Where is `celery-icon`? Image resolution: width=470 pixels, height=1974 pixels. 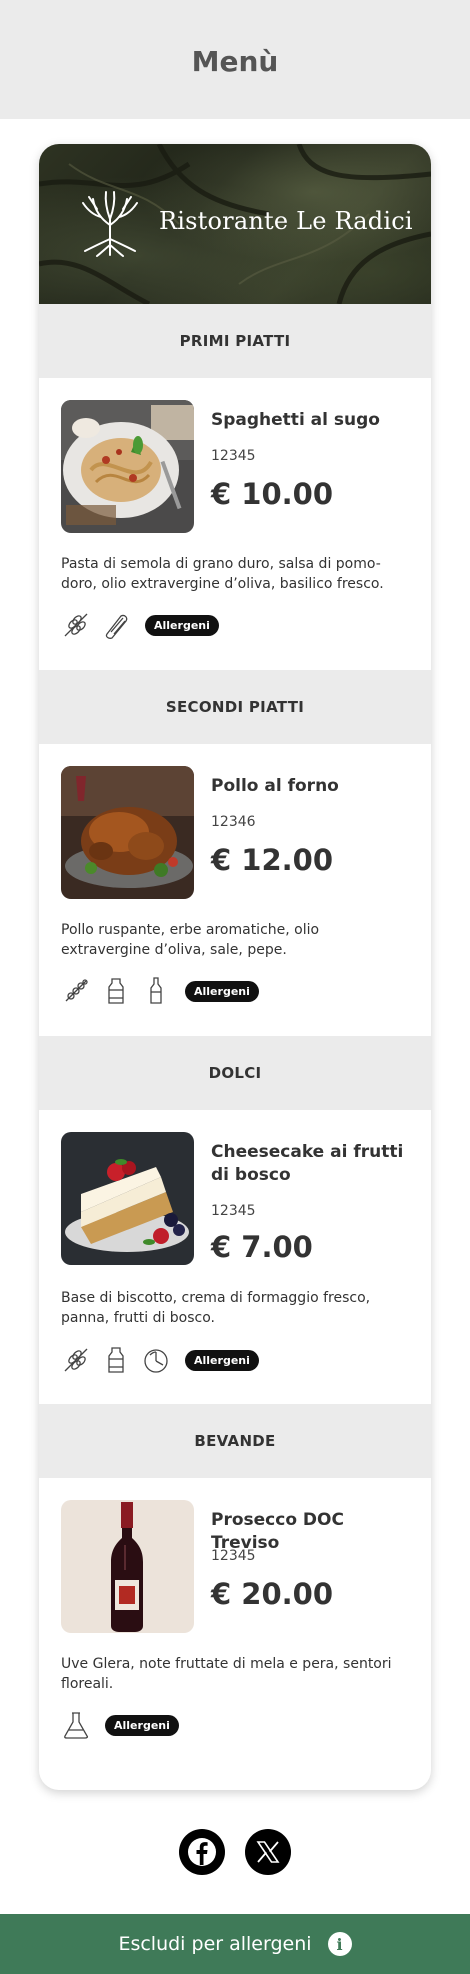
celery-icon is located at coordinates (116, 625).